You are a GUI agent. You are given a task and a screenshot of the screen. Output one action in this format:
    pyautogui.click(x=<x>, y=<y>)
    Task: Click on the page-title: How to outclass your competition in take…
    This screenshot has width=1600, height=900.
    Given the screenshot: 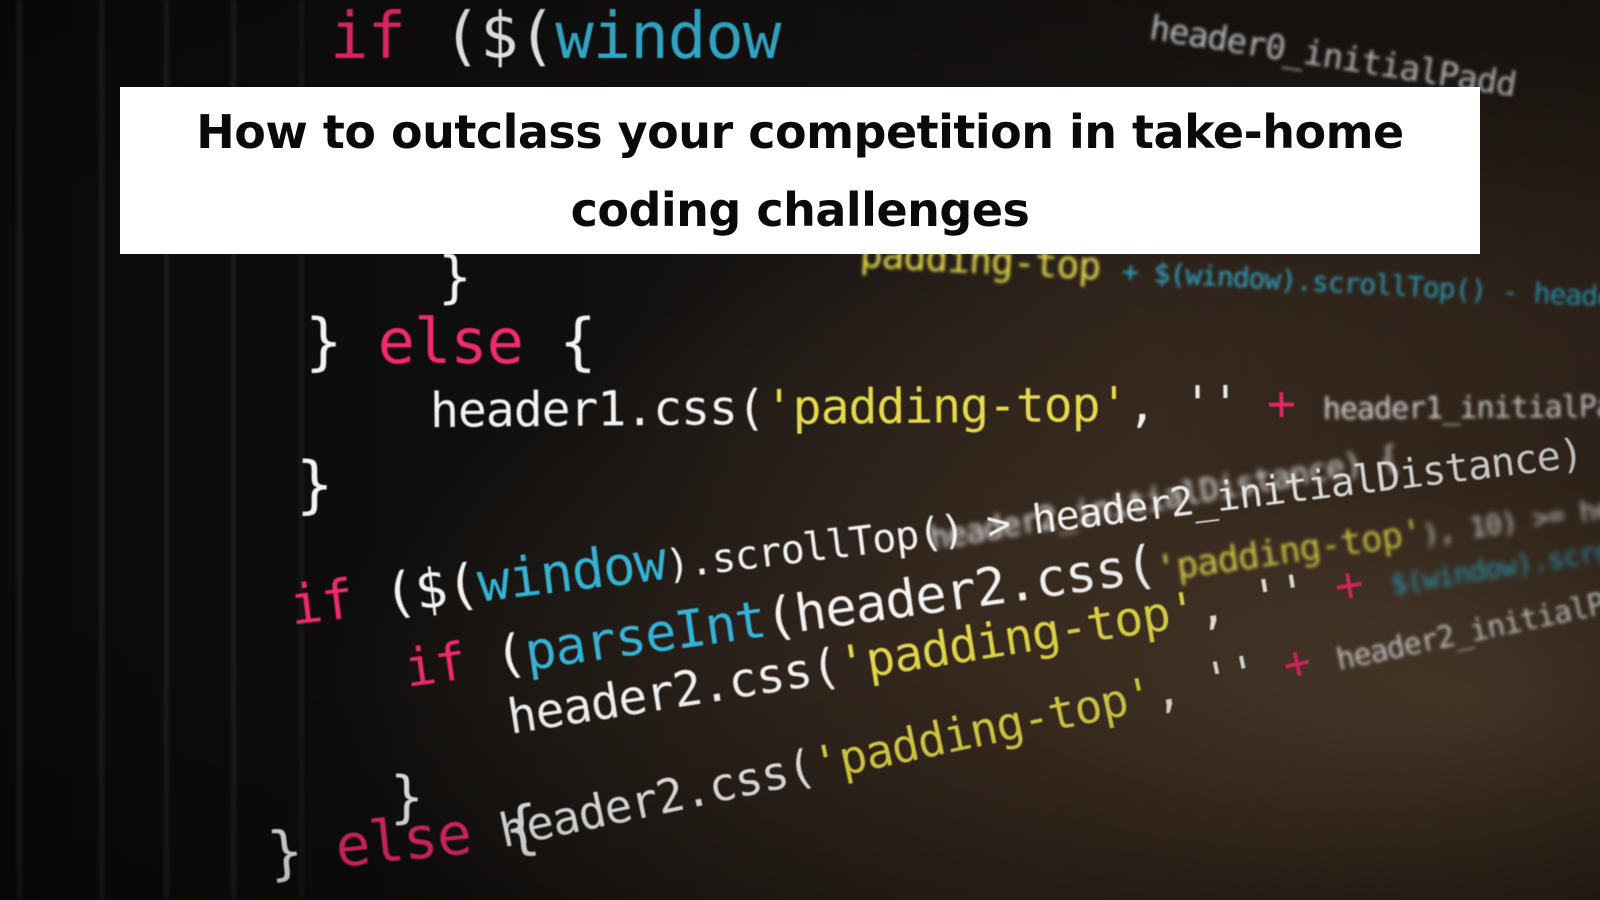 What is the action you would take?
    pyautogui.click(x=800, y=170)
    